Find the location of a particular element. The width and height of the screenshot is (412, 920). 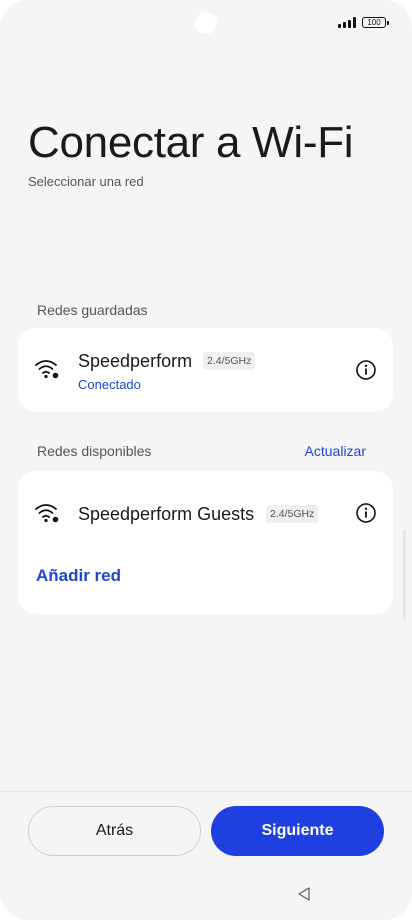

next-button-label: Siguiente is located at coordinates (297, 830).